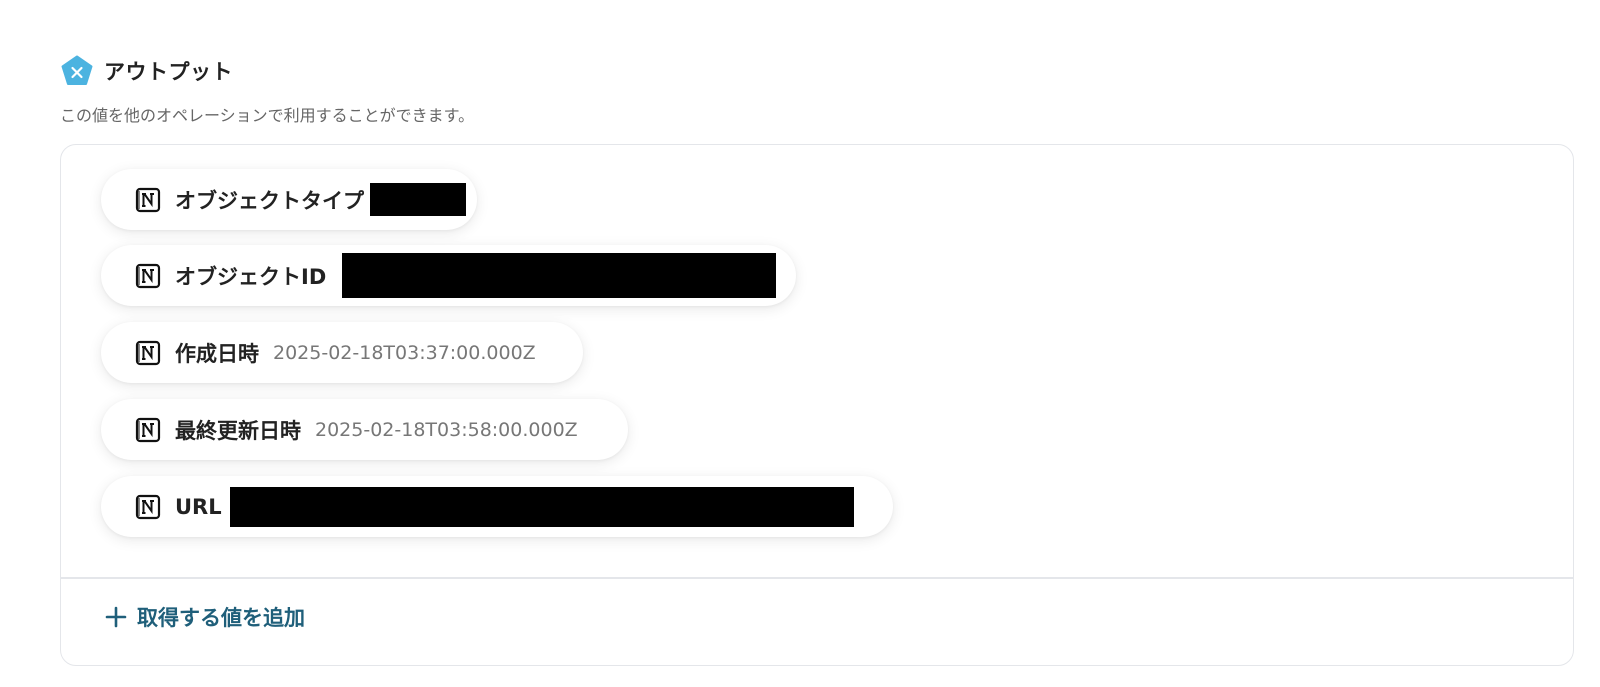 Image resolution: width=1600 pixels, height=687 pixels. What do you see at coordinates (221, 618) in the screenshot?
I see `add-value-label: 取得する値を追加` at bounding box center [221, 618].